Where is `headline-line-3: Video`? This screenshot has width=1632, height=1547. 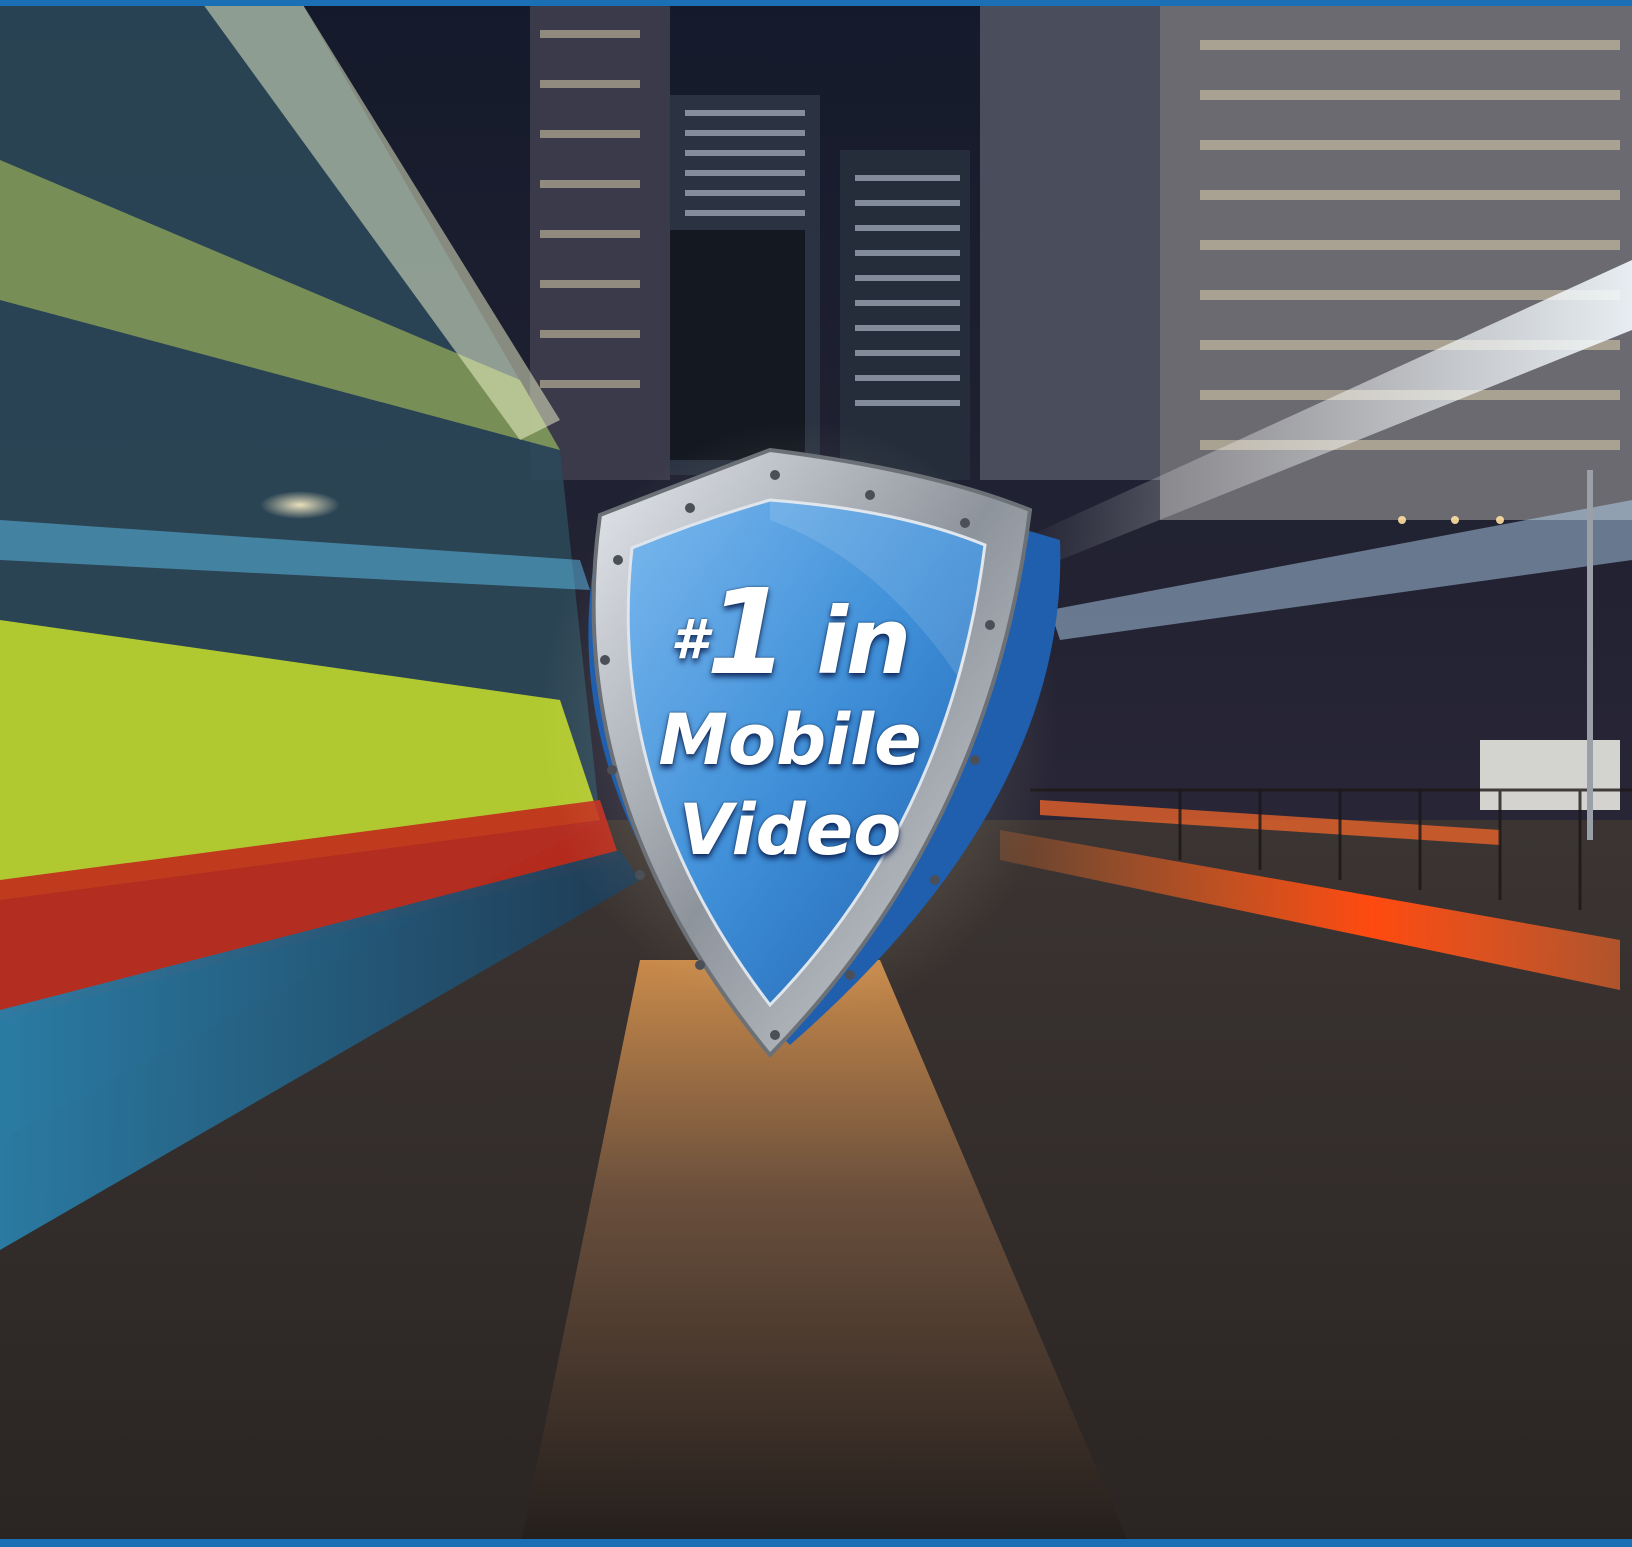 headline-line-3: Video is located at coordinates (790, 830).